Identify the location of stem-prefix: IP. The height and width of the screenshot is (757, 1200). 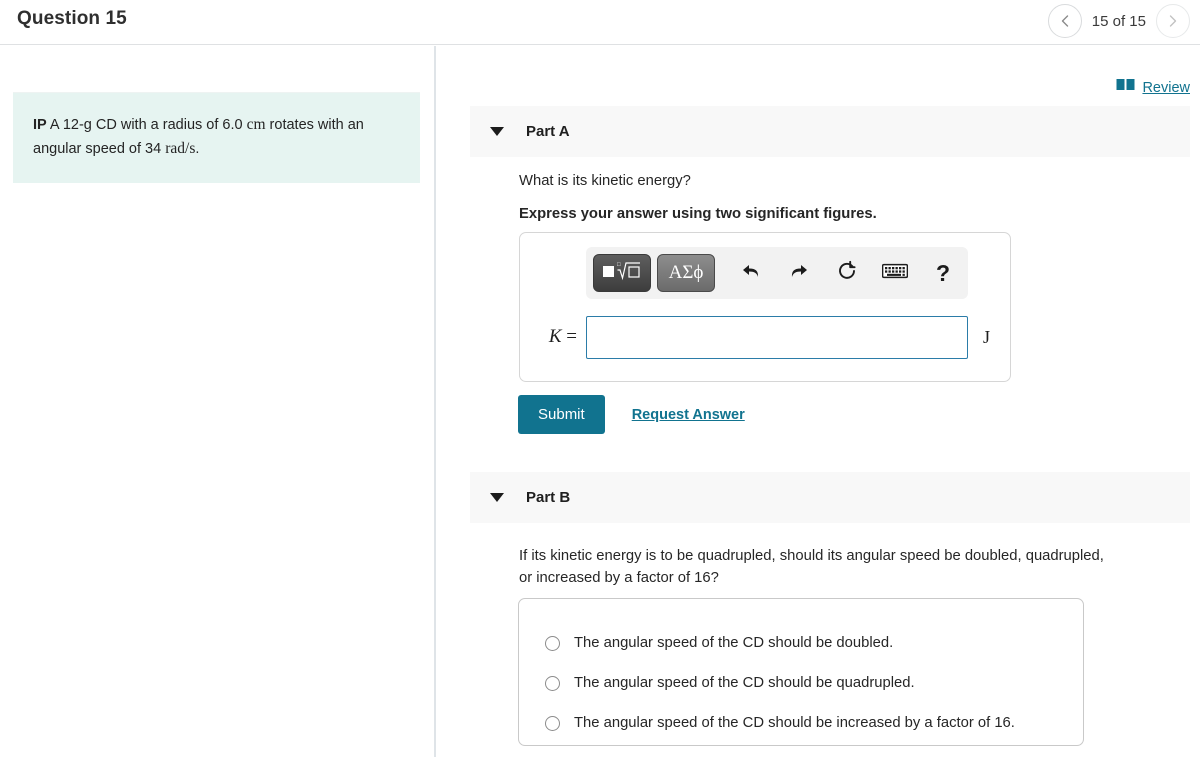
(40, 125).